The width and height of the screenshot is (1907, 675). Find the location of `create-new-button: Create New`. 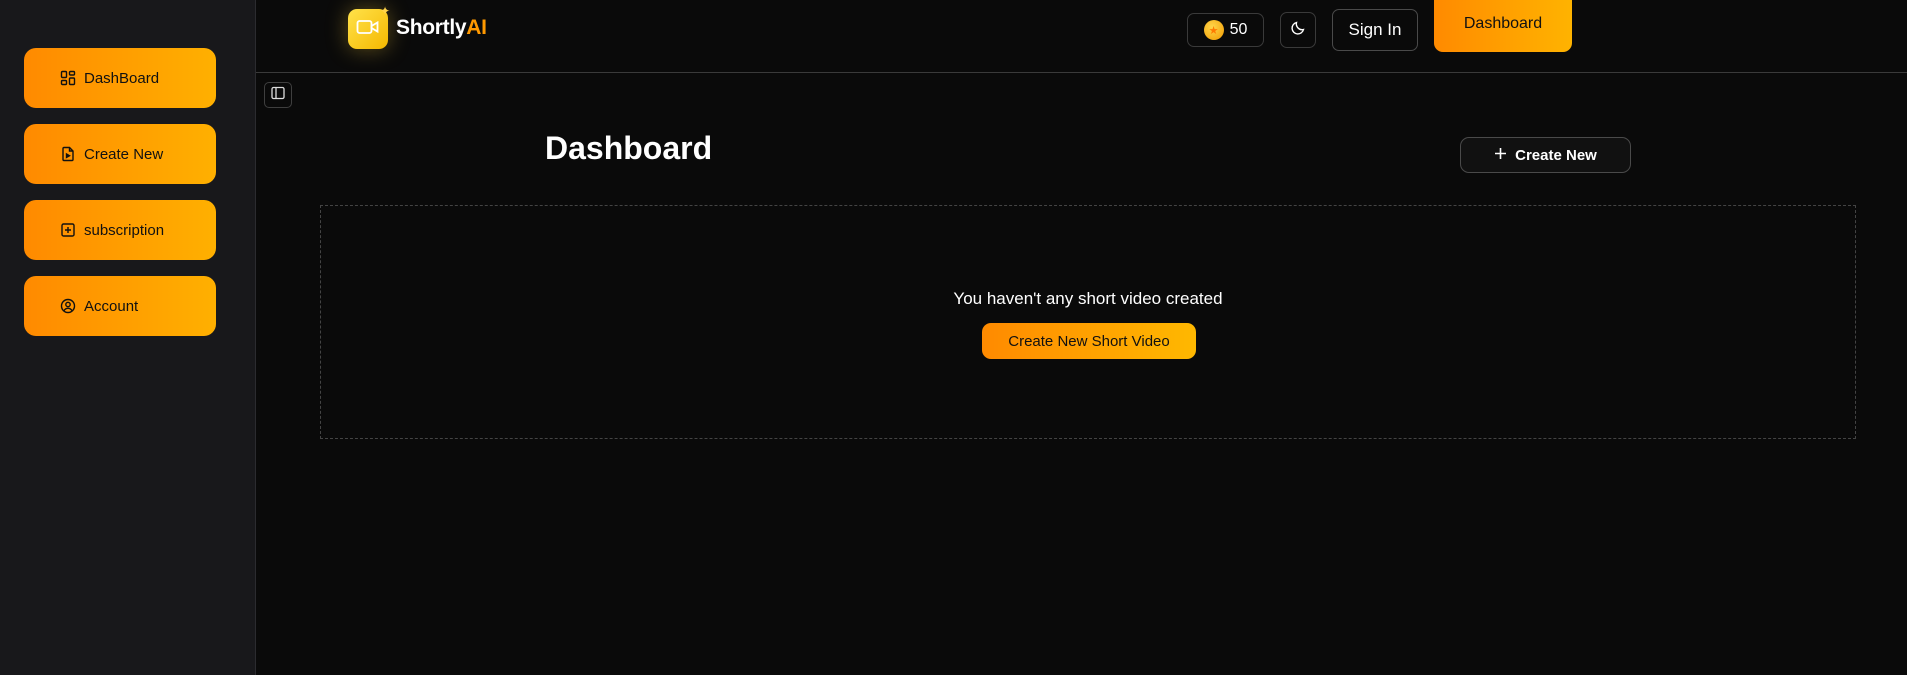

create-new-button: Create New is located at coordinates (1545, 155).